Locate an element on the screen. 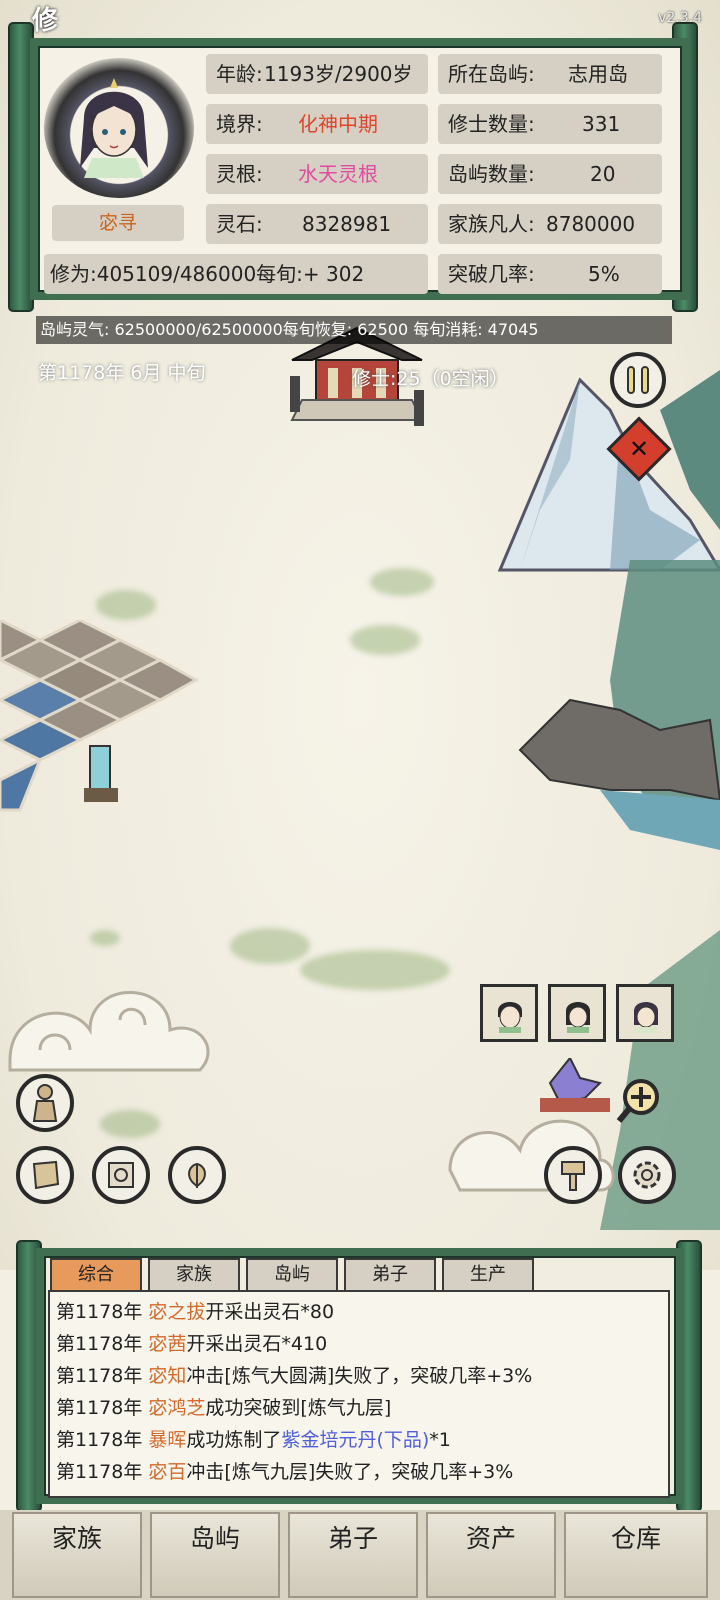 This screenshot has width=720, height=1600. settings-button is located at coordinates (647, 1175).